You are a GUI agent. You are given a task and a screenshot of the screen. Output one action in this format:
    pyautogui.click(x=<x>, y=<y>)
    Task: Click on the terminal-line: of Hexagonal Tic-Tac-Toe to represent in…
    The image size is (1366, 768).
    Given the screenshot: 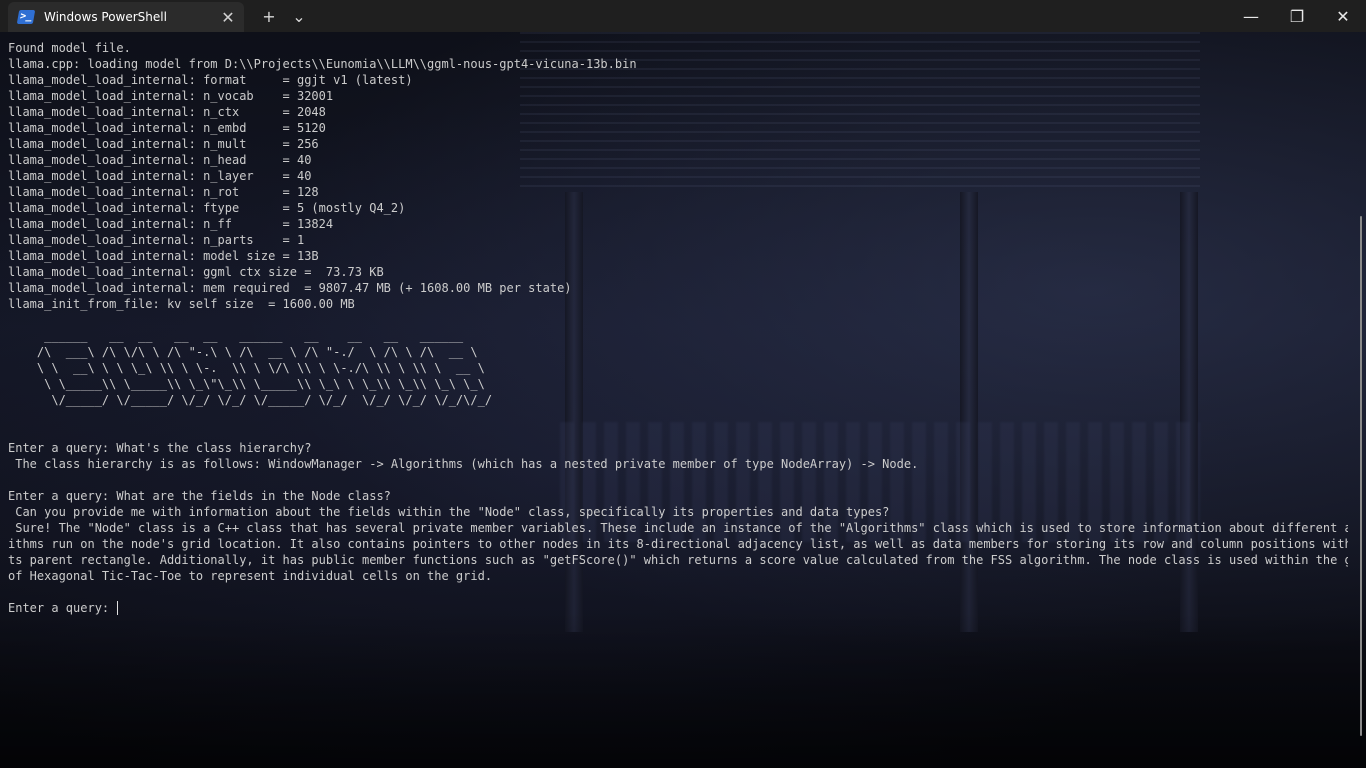 What is the action you would take?
    pyautogui.click(x=250, y=576)
    